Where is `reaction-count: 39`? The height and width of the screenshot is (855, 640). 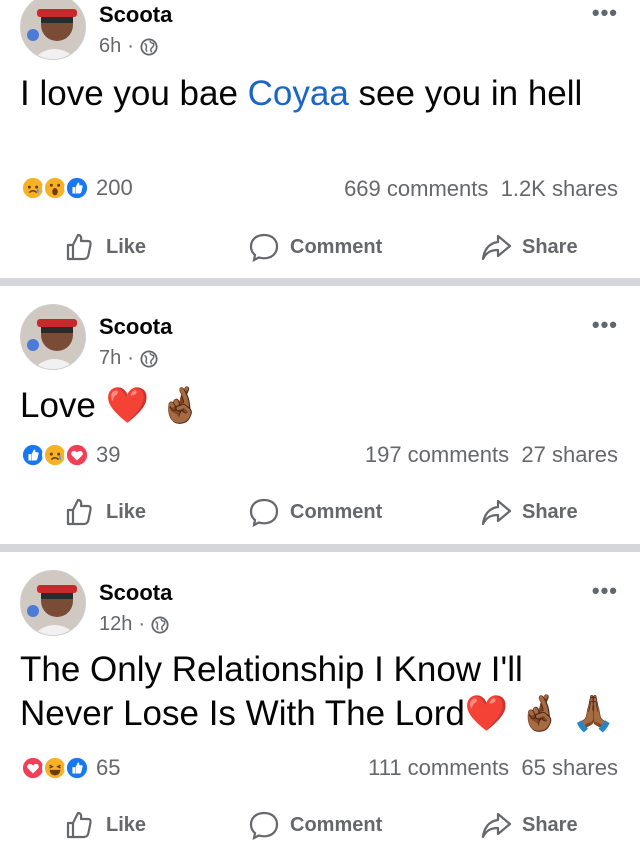
reaction-count: 39 is located at coordinates (108, 454).